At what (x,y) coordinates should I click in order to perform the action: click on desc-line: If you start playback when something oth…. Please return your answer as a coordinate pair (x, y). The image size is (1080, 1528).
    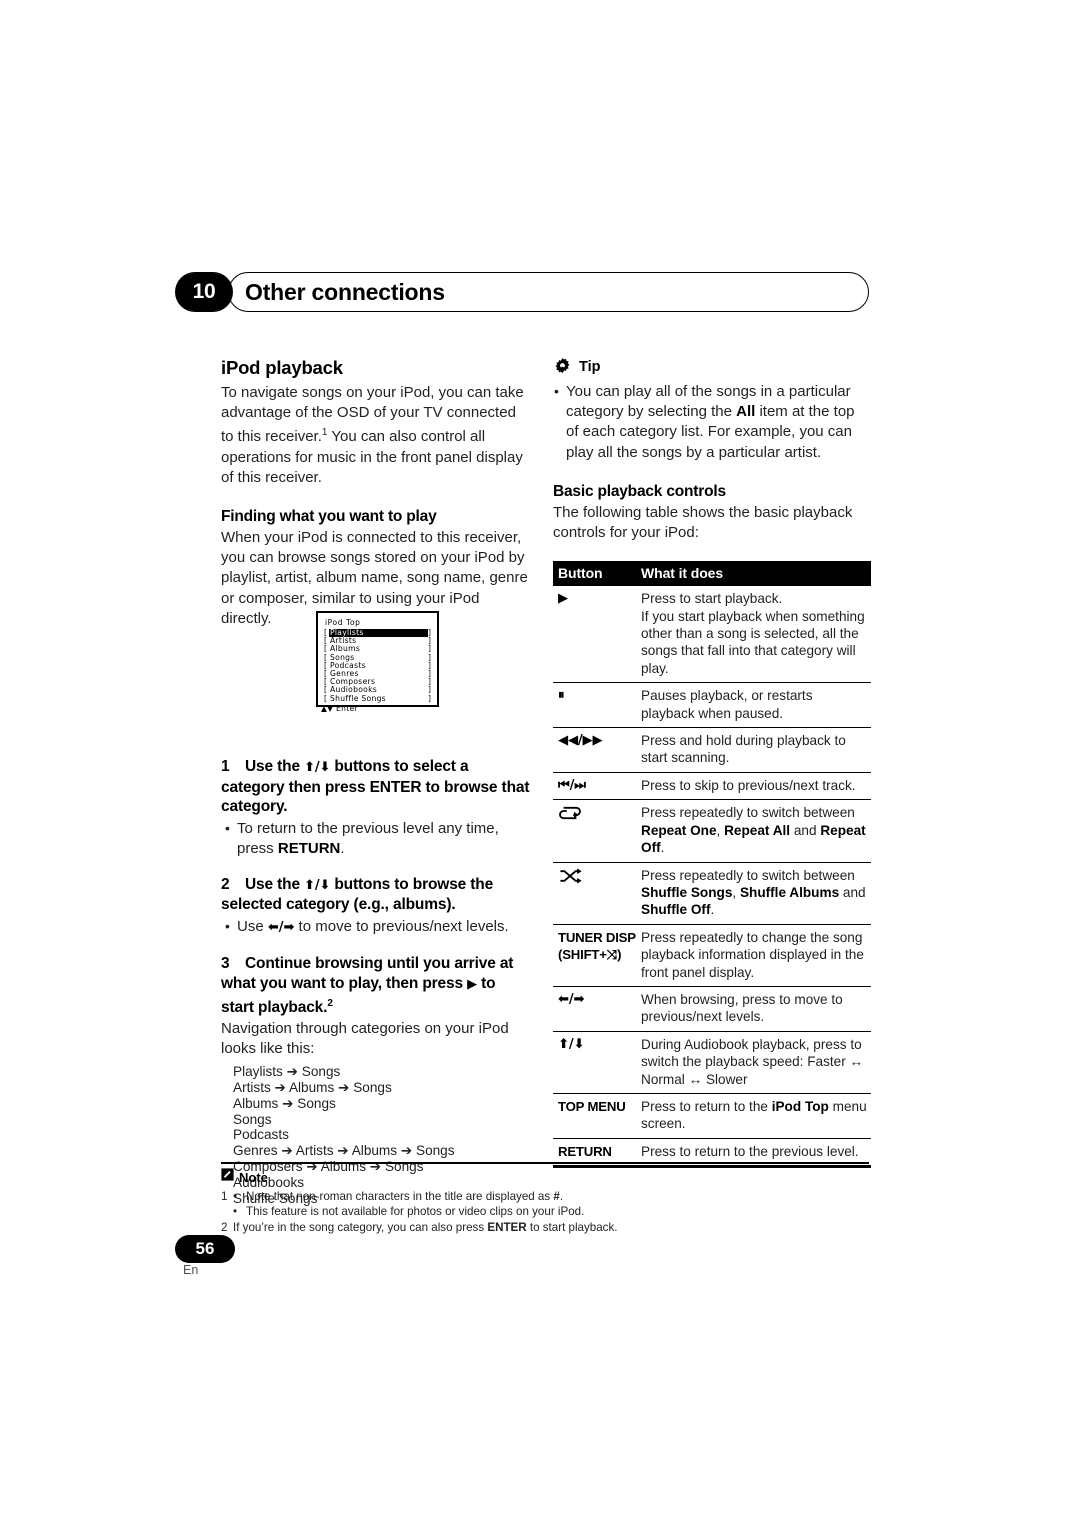
    Looking at the image, I should click on (753, 642).